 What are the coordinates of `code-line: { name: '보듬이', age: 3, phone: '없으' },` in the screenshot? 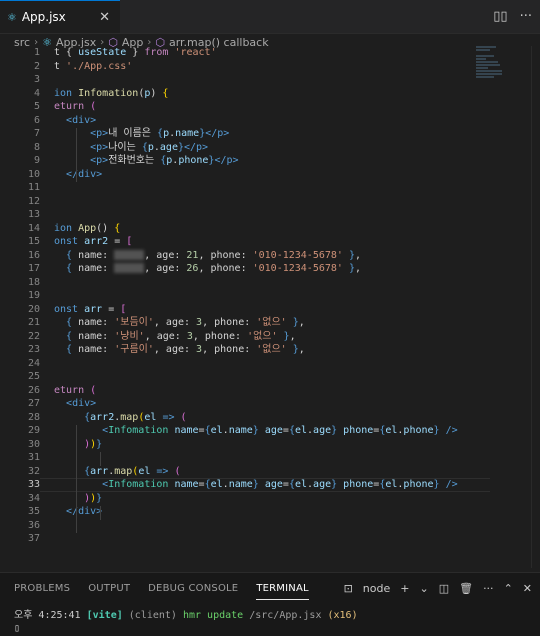 It's located at (267, 323).